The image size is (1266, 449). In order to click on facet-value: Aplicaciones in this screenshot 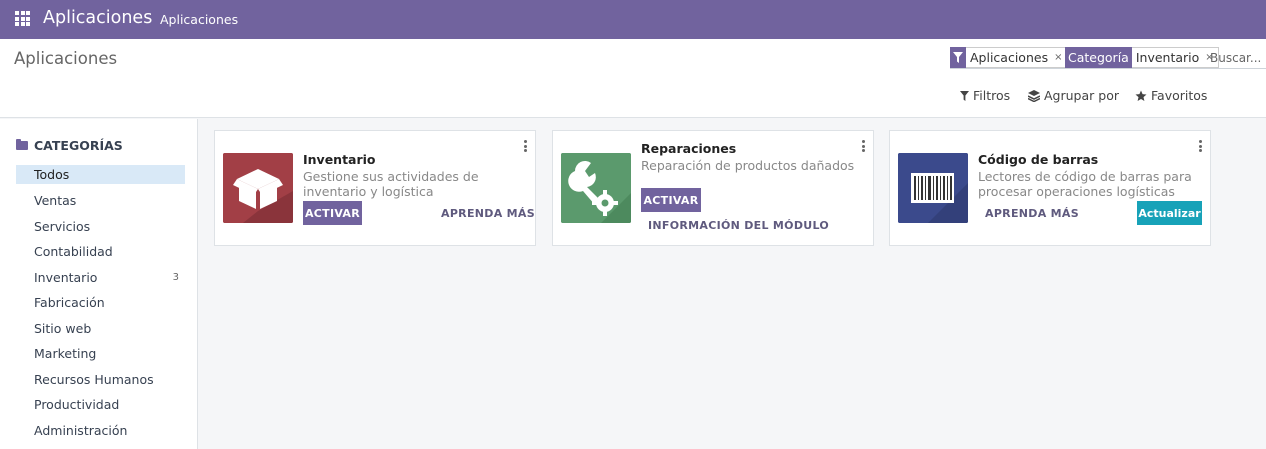, I will do `click(1009, 57)`.